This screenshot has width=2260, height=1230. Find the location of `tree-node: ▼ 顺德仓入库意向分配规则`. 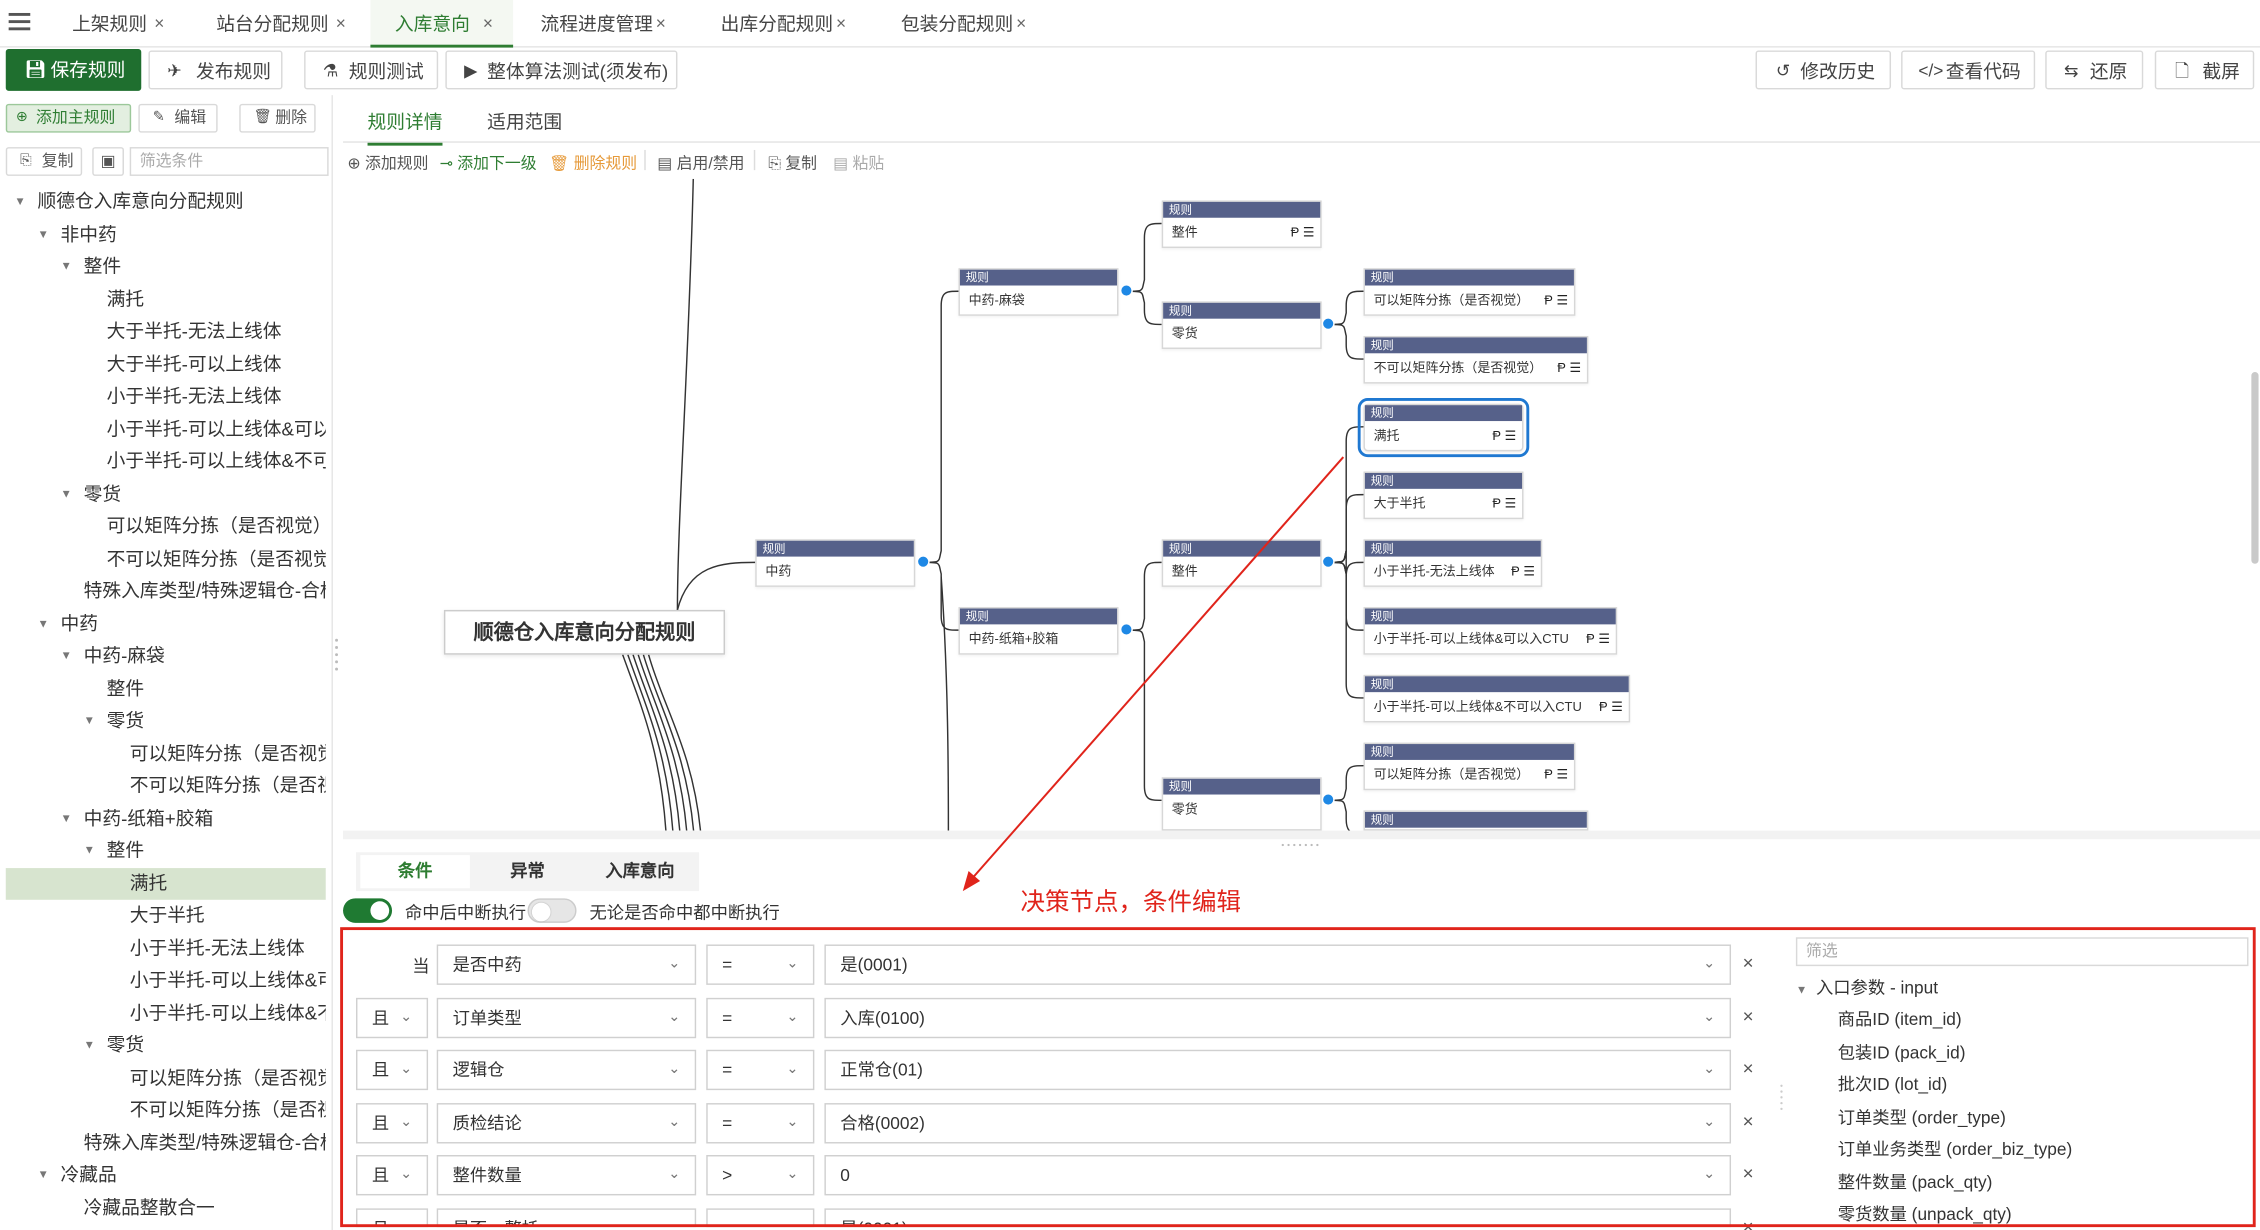

tree-node: ▼ 顺德仓入库意向分配规则 is located at coordinates (166, 202).